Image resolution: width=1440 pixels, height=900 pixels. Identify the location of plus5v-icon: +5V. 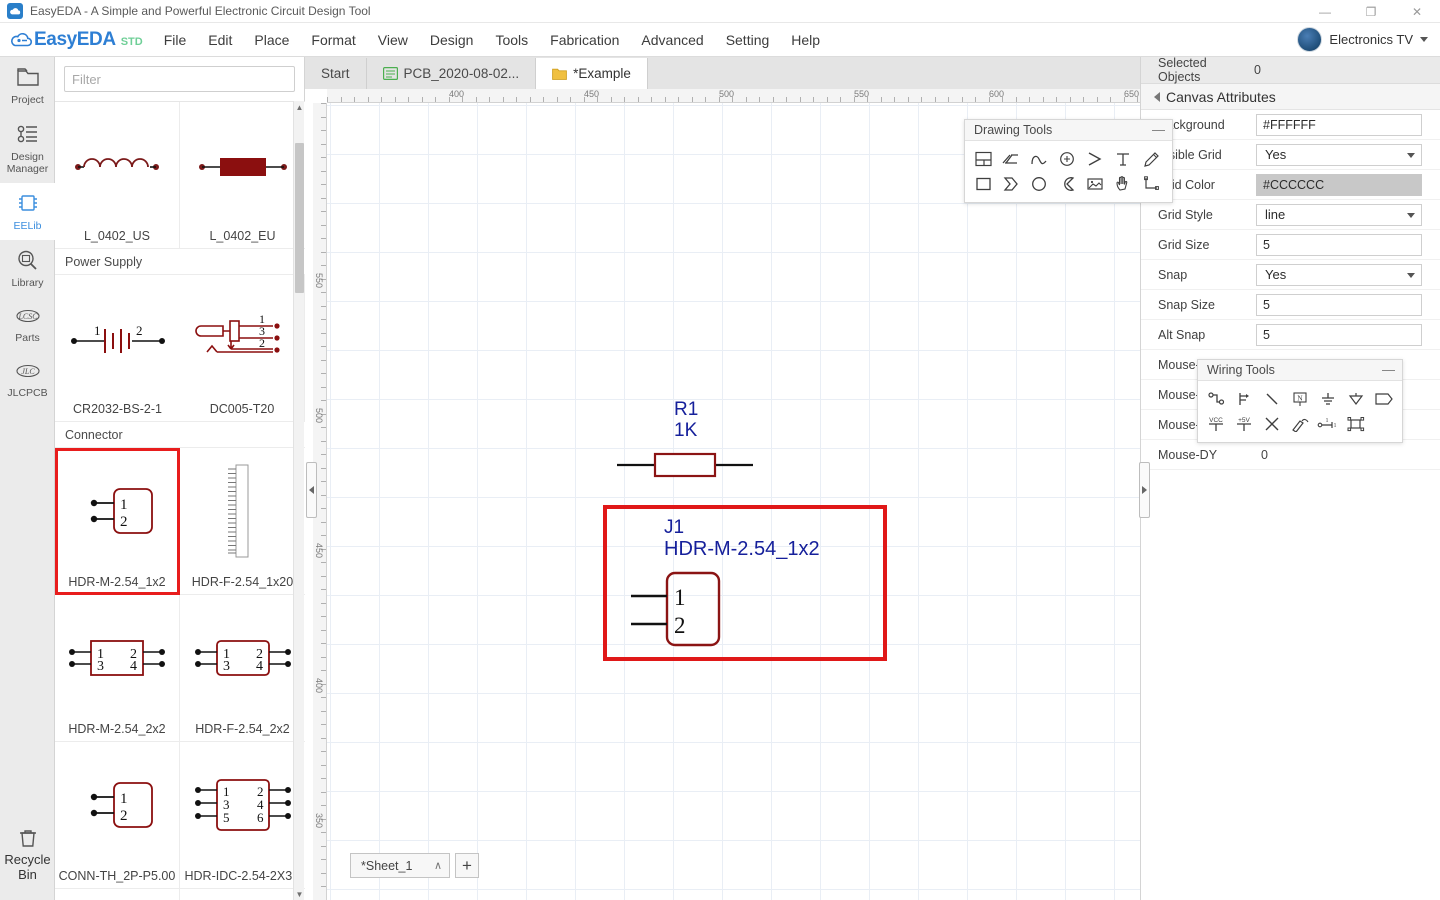
(1244, 423).